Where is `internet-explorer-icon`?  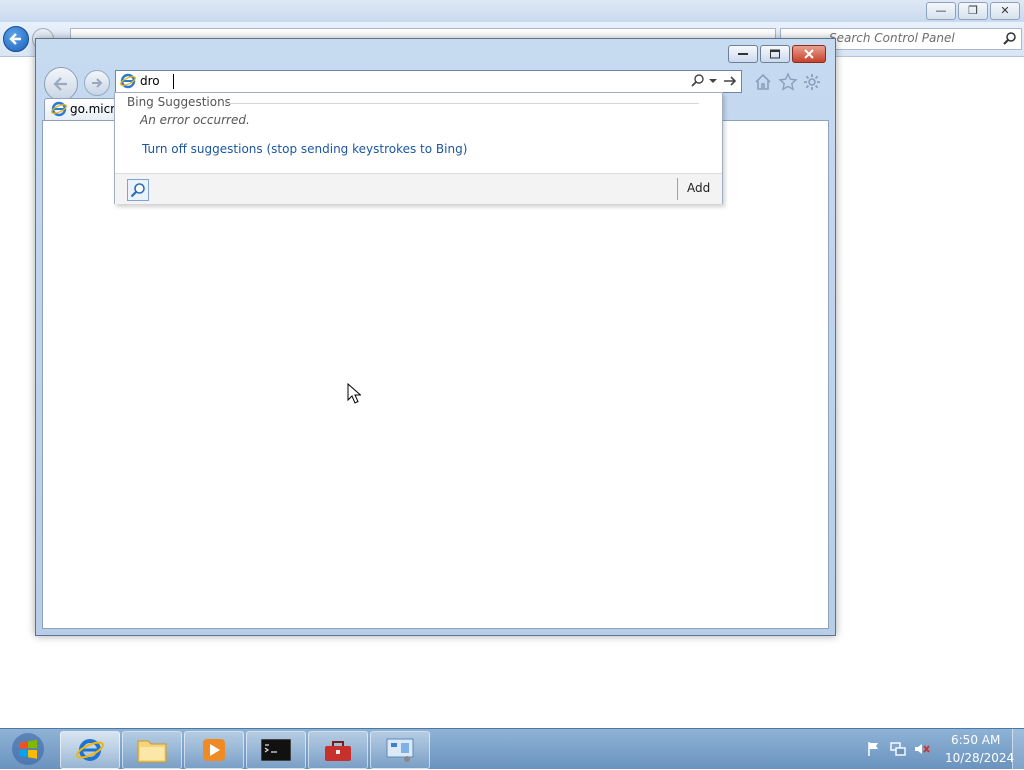 internet-explorer-icon is located at coordinates (90, 750).